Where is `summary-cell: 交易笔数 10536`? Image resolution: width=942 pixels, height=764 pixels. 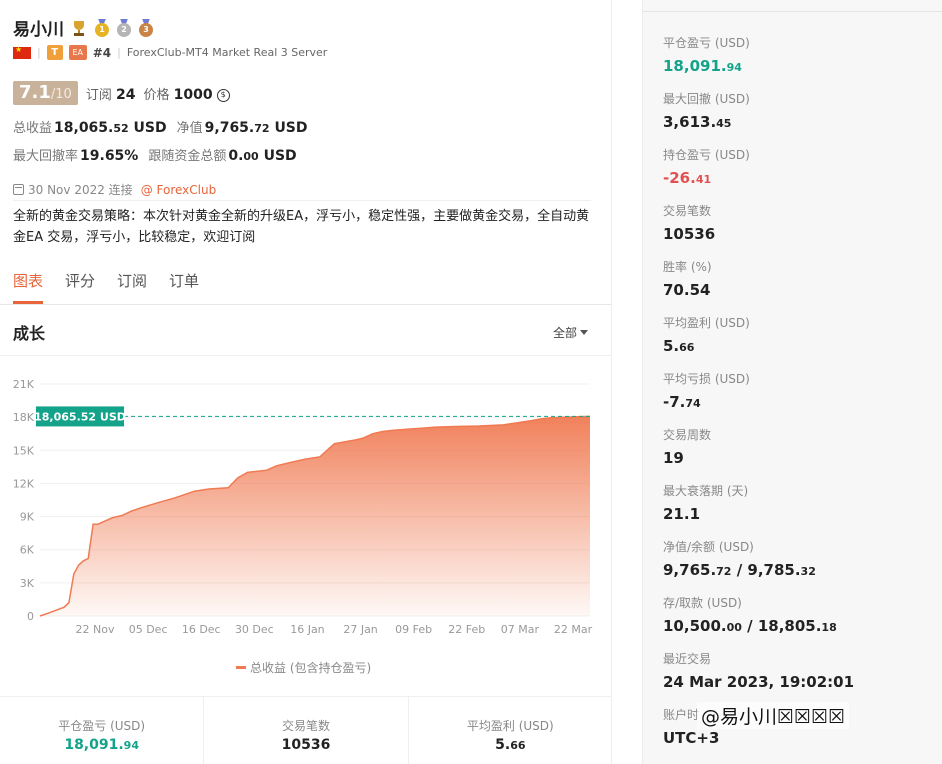 summary-cell: 交易笔数 10536 is located at coordinates (306, 730).